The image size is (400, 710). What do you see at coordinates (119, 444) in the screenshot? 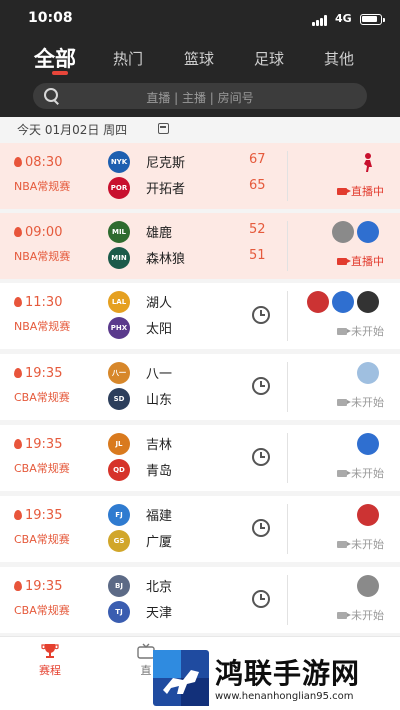
I see `home-team-logo: JL` at bounding box center [119, 444].